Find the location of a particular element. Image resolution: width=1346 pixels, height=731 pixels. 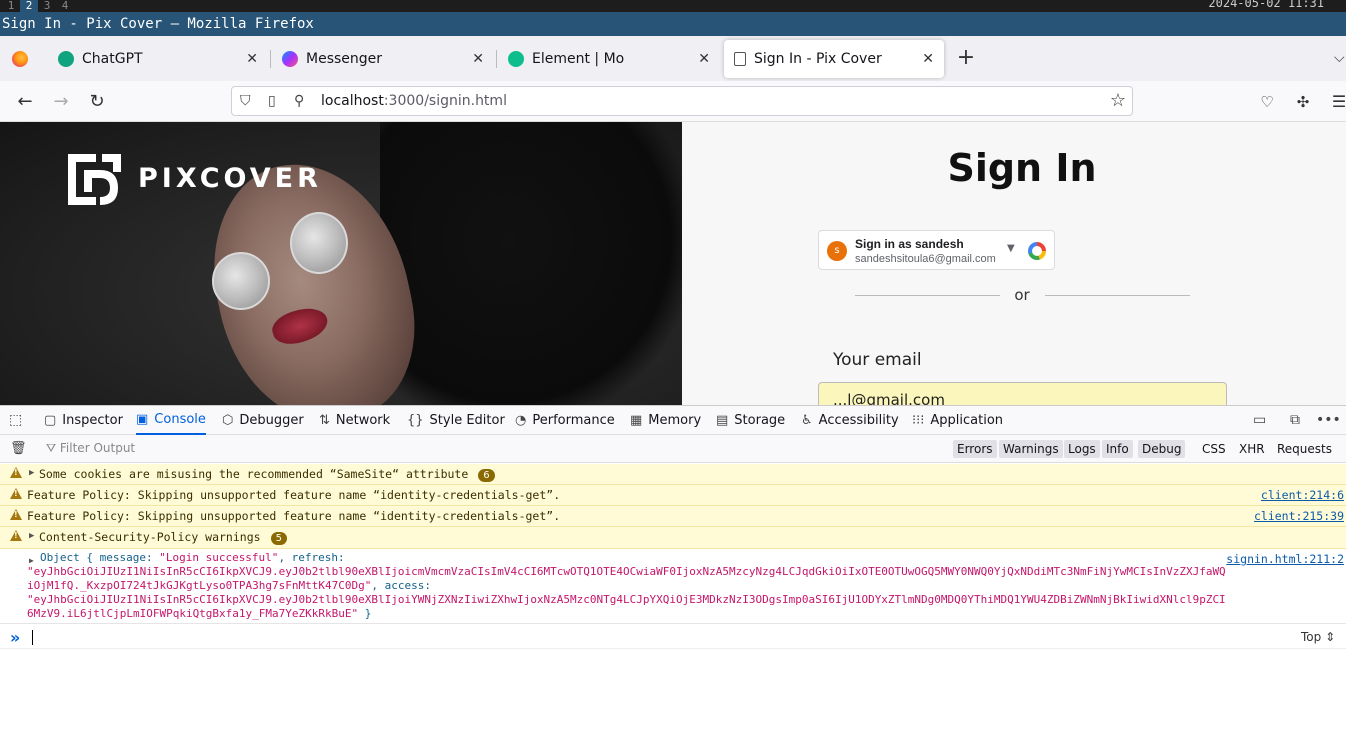

url-text: localhost:3000/signin.html is located at coordinates (414, 101).